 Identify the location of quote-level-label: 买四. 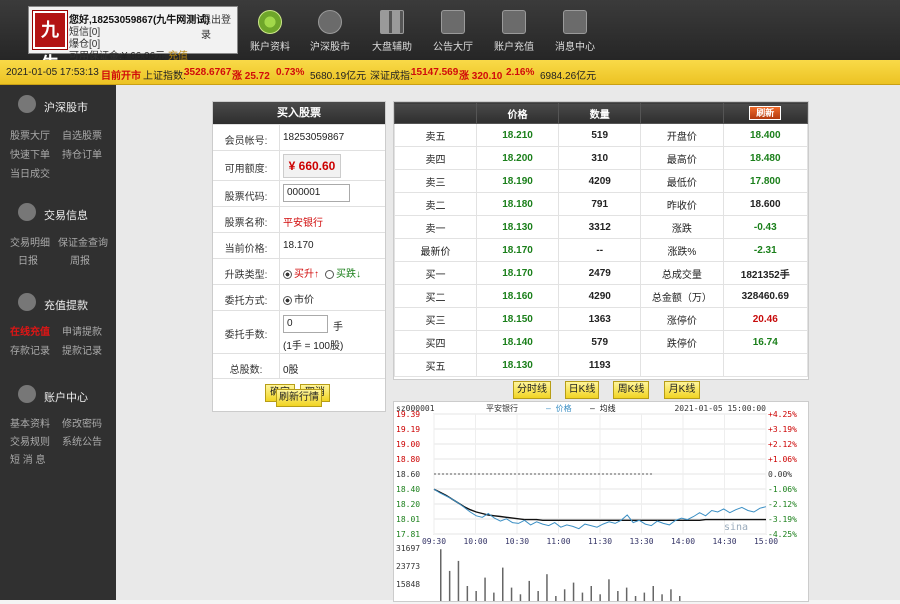
(435, 342).